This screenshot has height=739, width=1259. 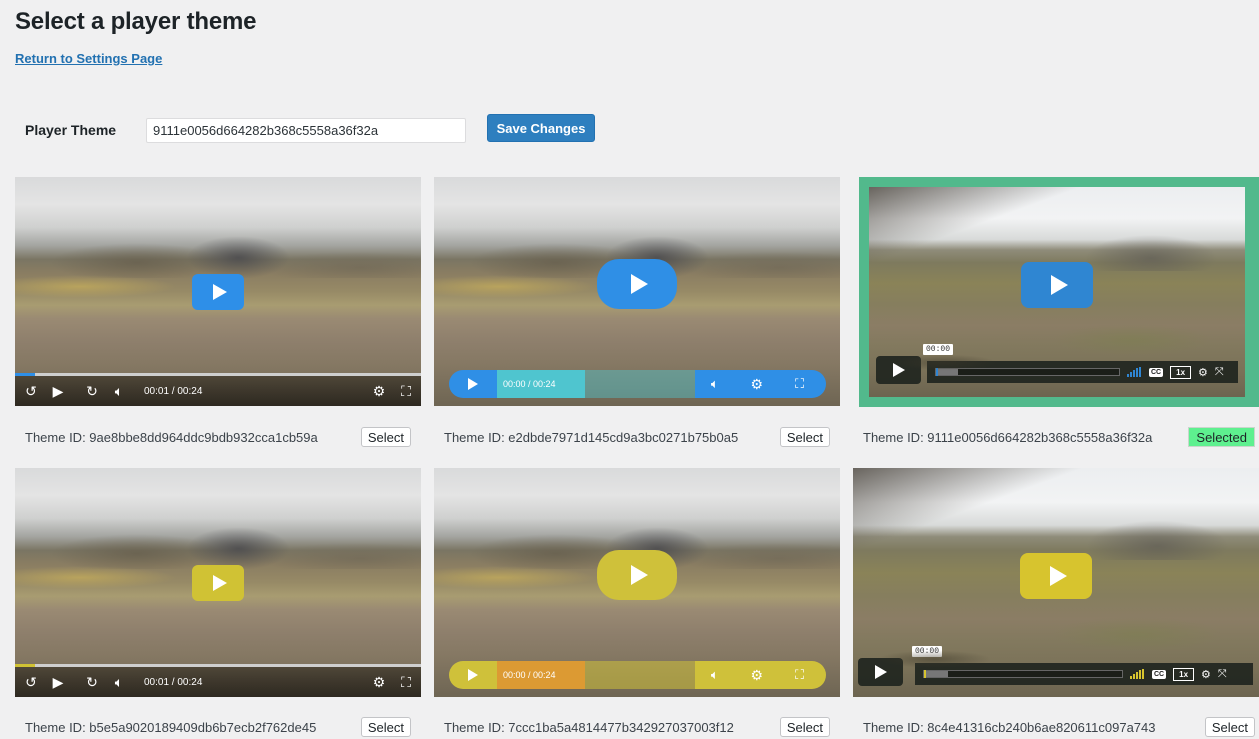 What do you see at coordinates (136, 21) in the screenshot?
I see `page-title: Select a player theme` at bounding box center [136, 21].